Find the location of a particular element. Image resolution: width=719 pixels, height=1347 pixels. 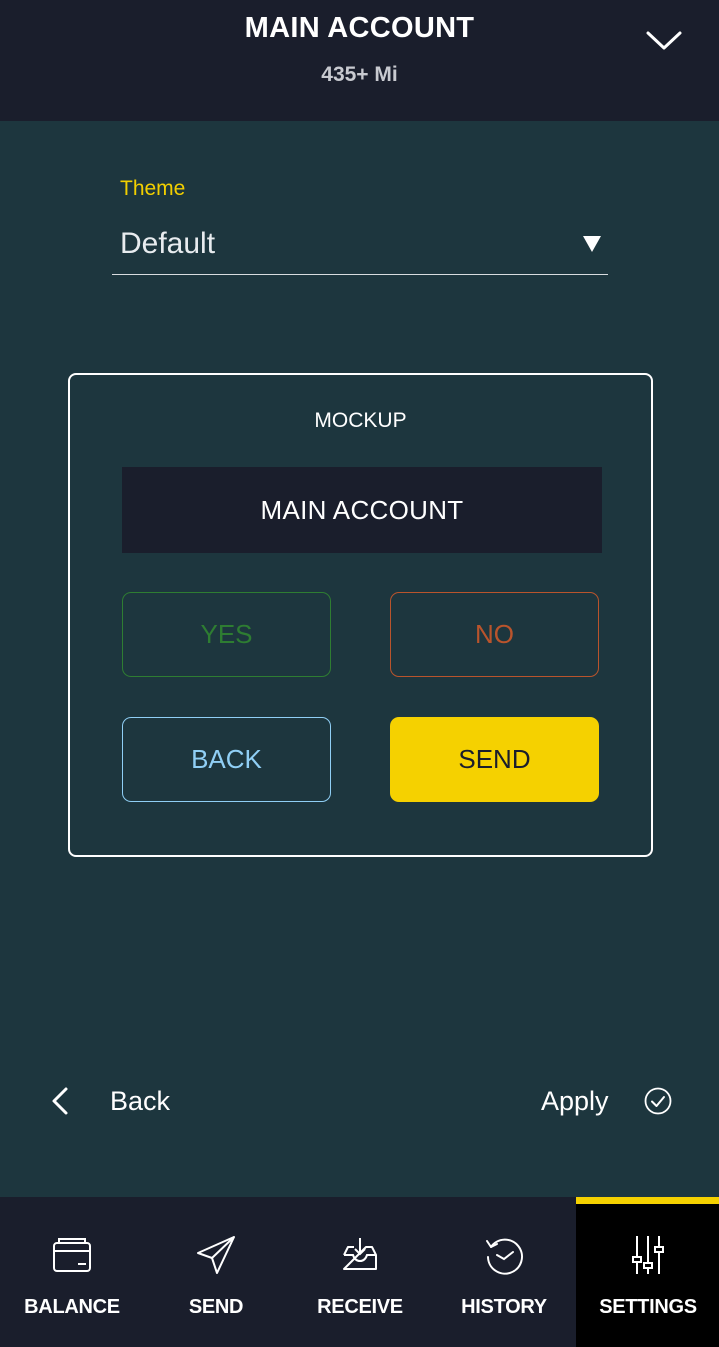

back-button: Back is located at coordinates (109, 1101).